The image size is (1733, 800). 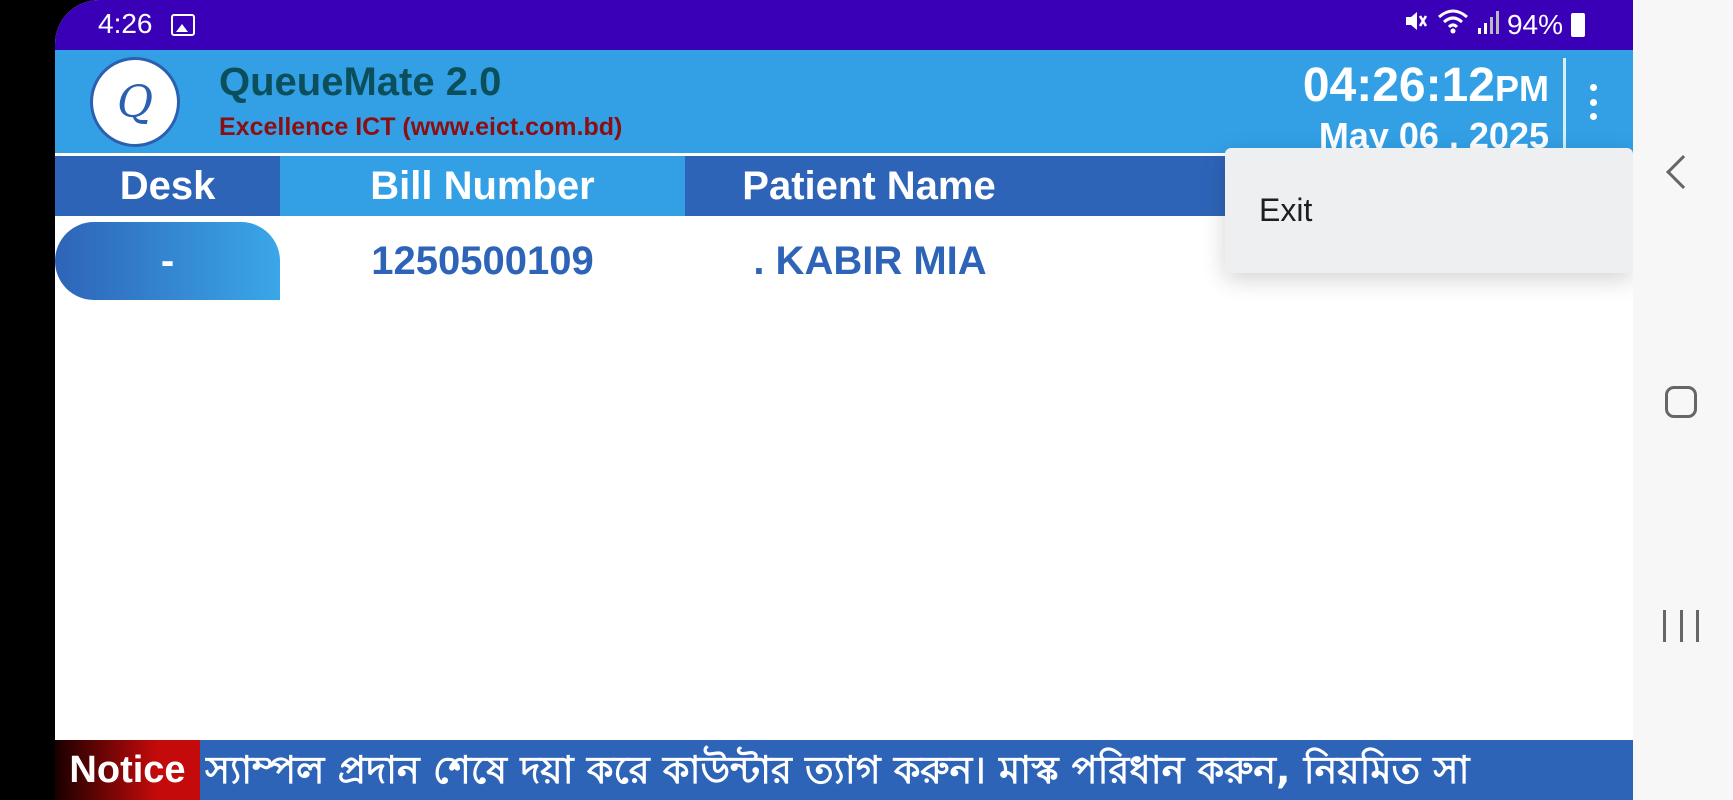 What do you see at coordinates (1683, 172) in the screenshot?
I see `back-icon` at bounding box center [1683, 172].